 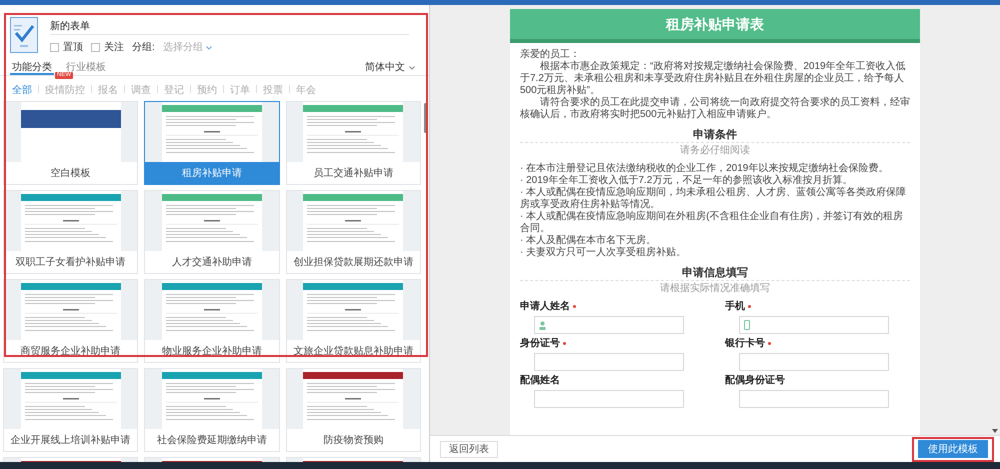 I want to click on form-title-field: 新的表单, so click(x=229, y=26).